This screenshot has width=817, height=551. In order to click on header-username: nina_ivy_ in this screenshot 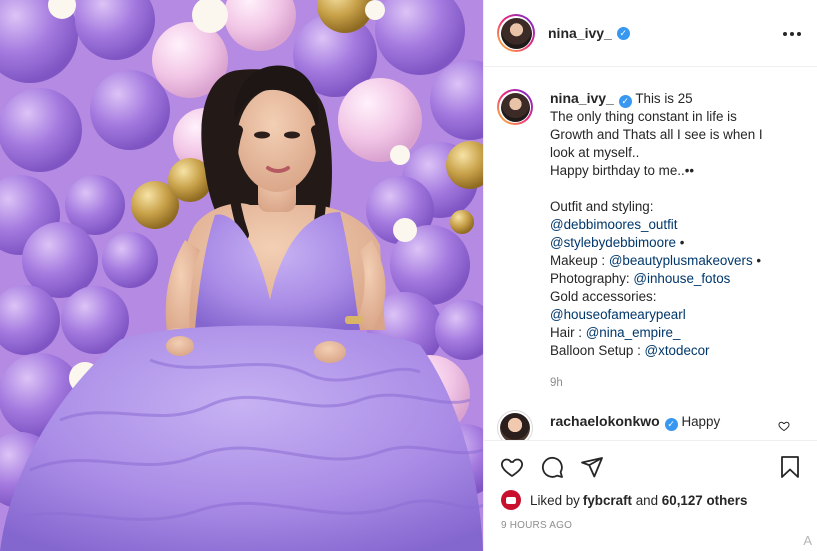, I will do `click(580, 33)`.